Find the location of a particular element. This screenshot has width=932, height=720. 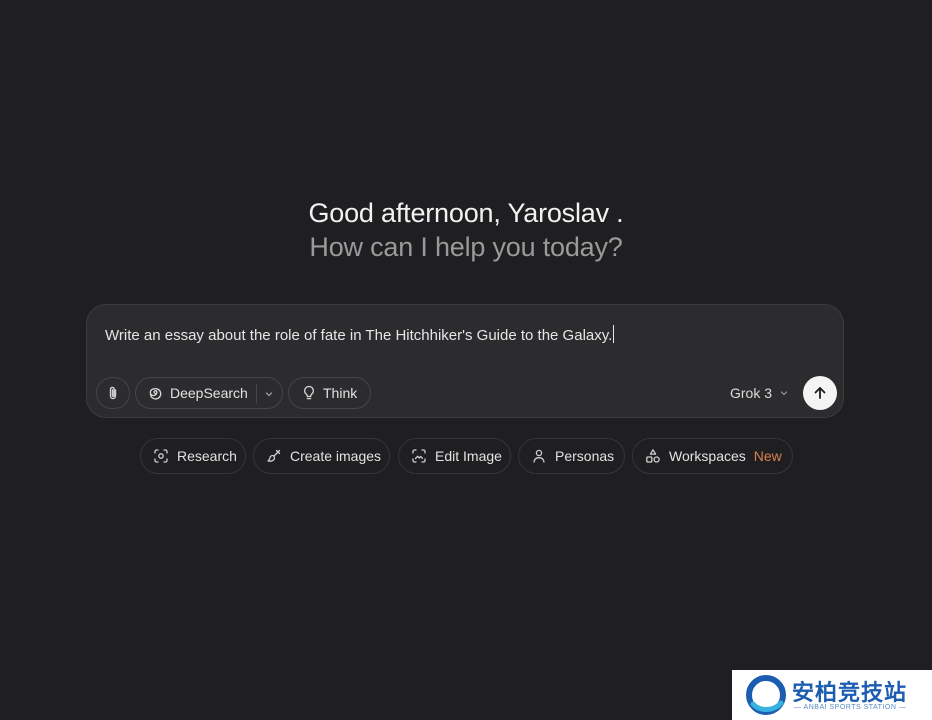

paintbrush-icon is located at coordinates (274, 456).